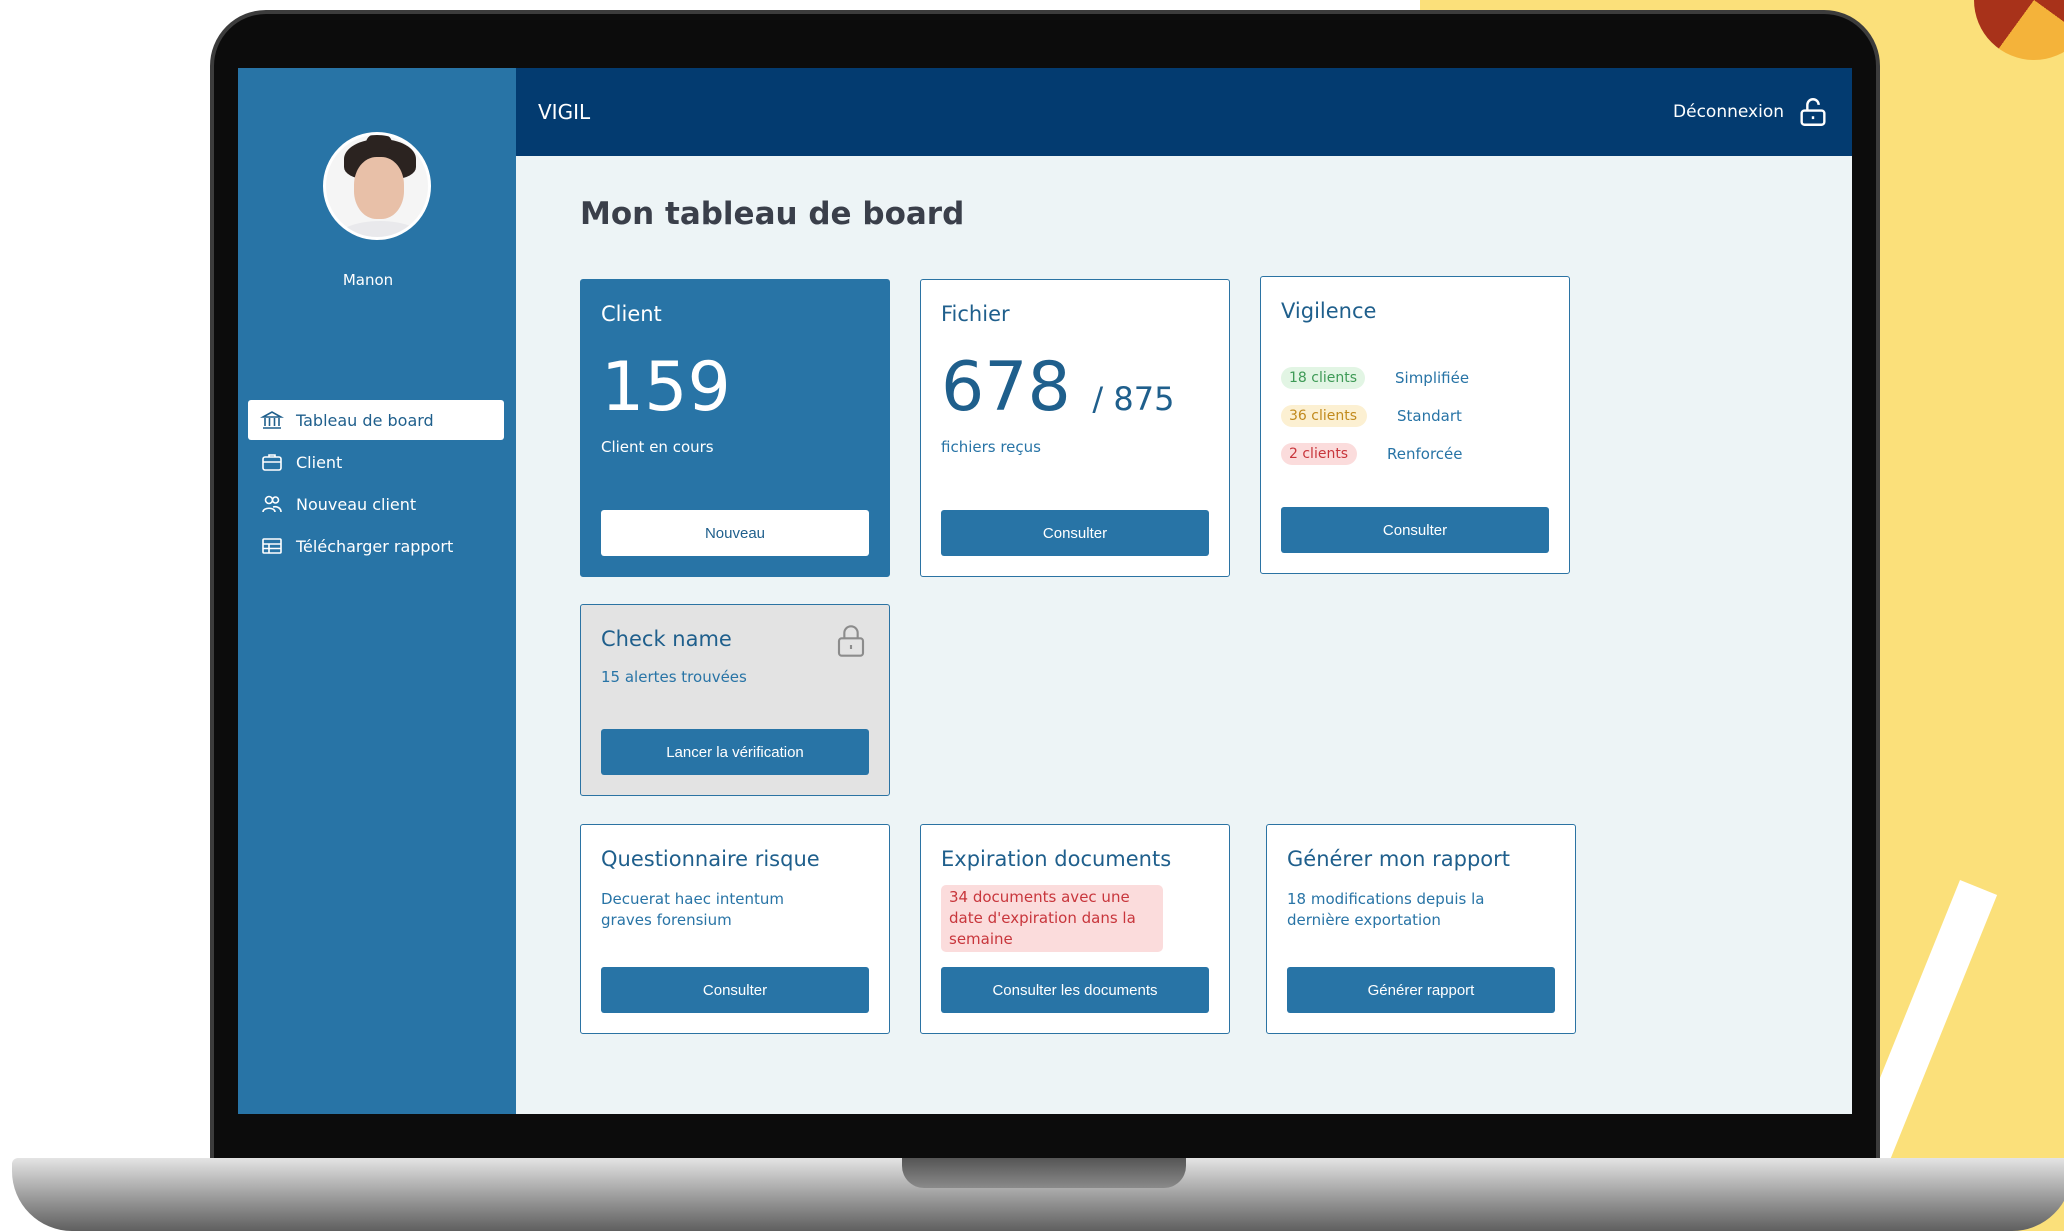  I want to click on logout-label: Déconnexion, so click(1728, 112).